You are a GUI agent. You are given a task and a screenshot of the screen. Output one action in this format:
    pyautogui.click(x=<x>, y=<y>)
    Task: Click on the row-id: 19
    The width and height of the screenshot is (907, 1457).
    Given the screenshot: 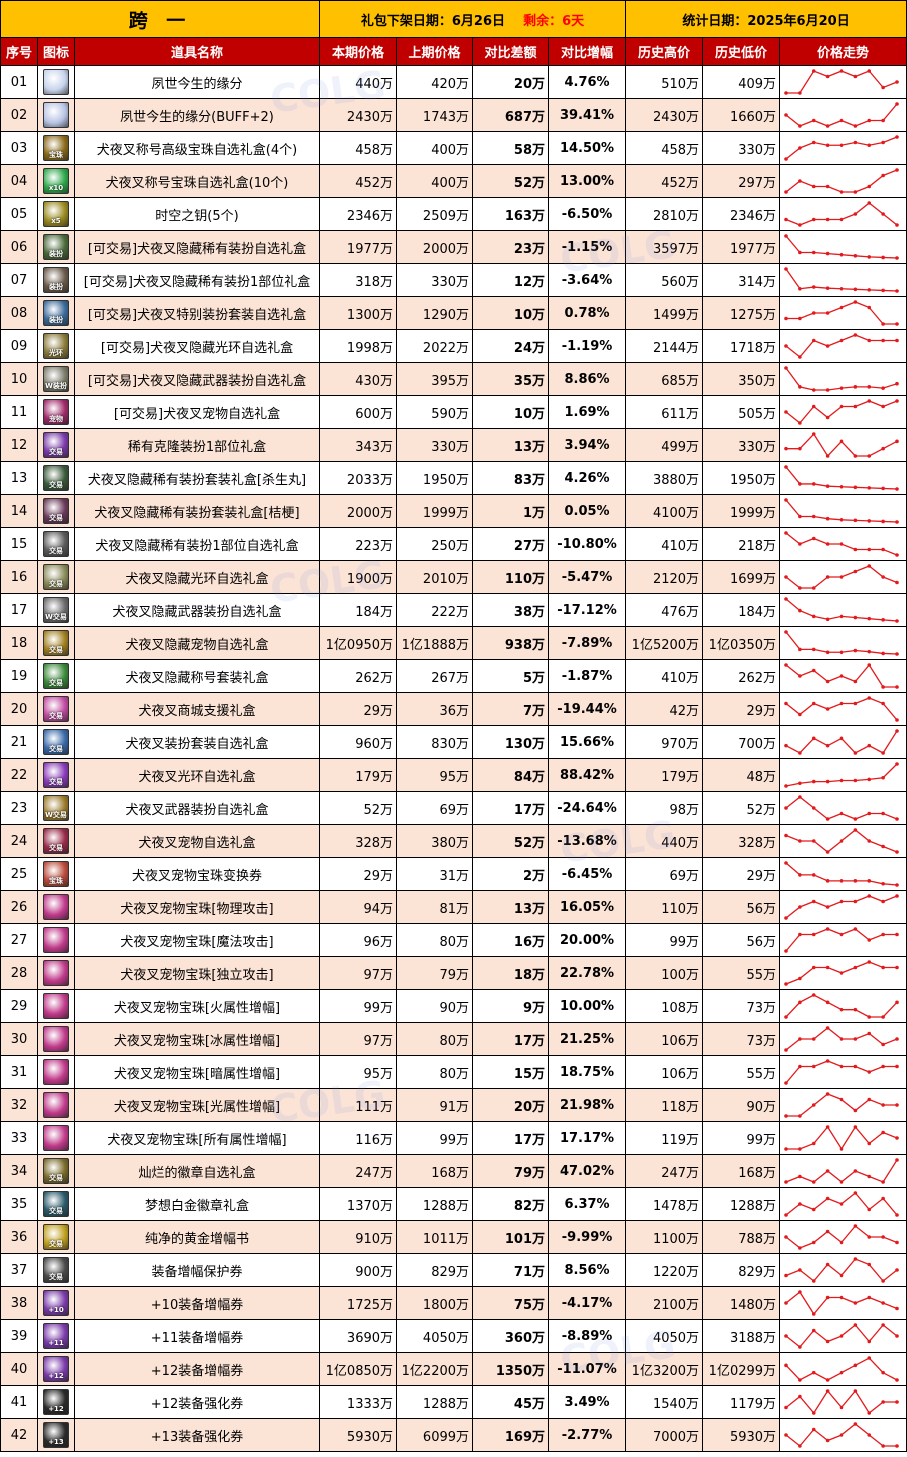 What is the action you would take?
    pyautogui.click(x=19, y=676)
    